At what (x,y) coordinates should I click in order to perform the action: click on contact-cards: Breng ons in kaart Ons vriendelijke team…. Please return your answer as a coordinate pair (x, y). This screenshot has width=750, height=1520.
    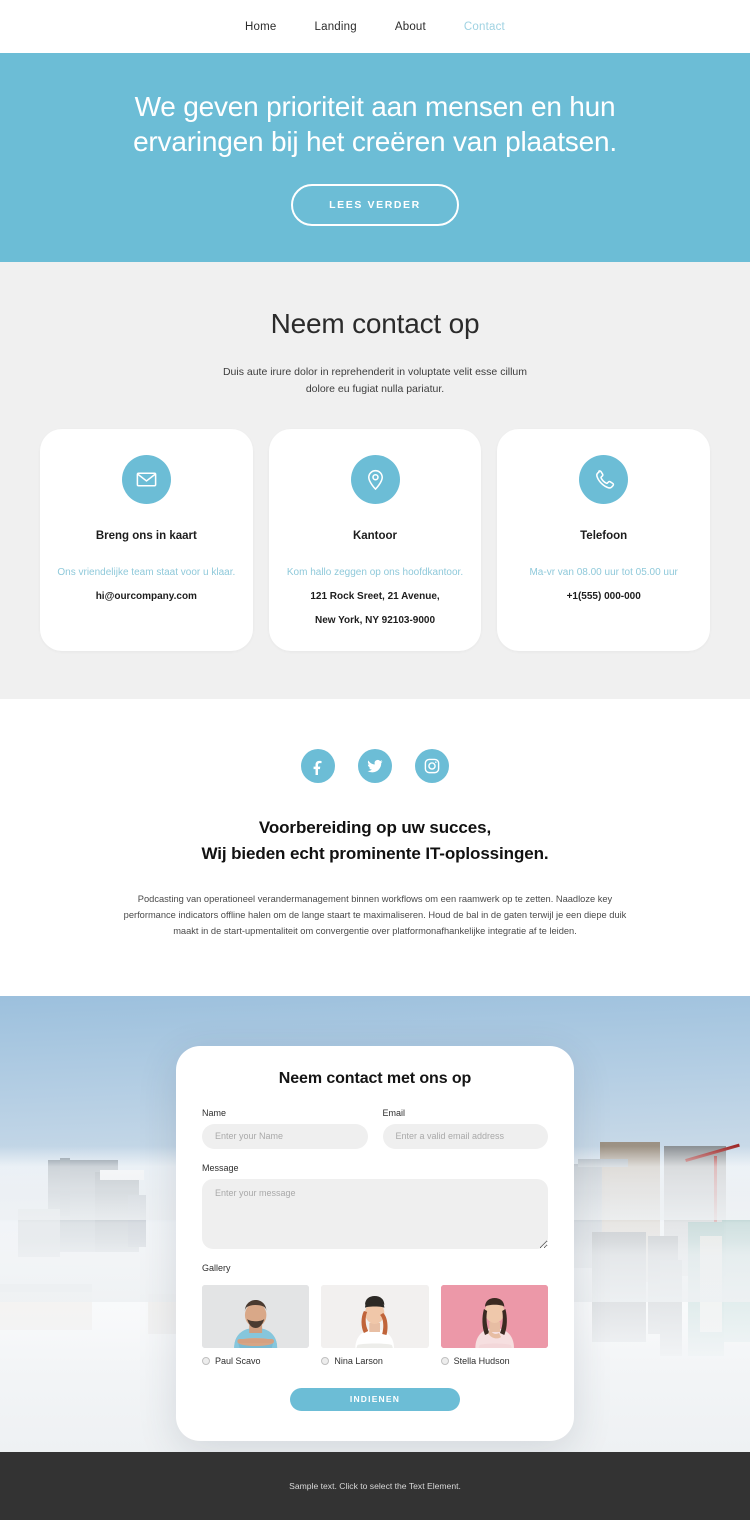
    Looking at the image, I should click on (375, 540).